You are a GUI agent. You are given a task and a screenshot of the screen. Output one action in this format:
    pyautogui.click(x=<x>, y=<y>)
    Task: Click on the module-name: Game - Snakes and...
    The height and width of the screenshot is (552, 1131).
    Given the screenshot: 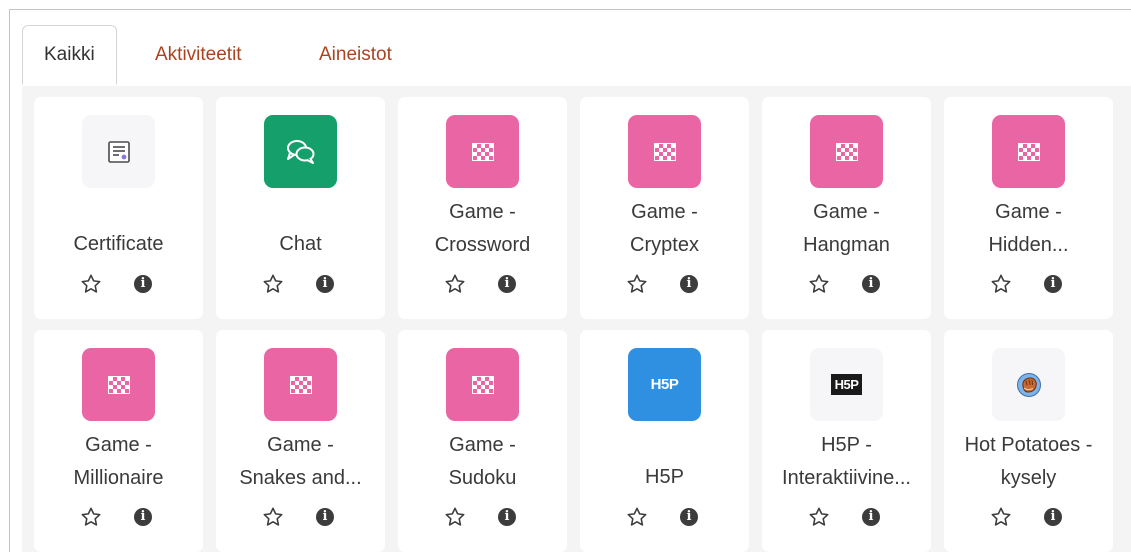 What is the action you would take?
    pyautogui.click(x=300, y=461)
    